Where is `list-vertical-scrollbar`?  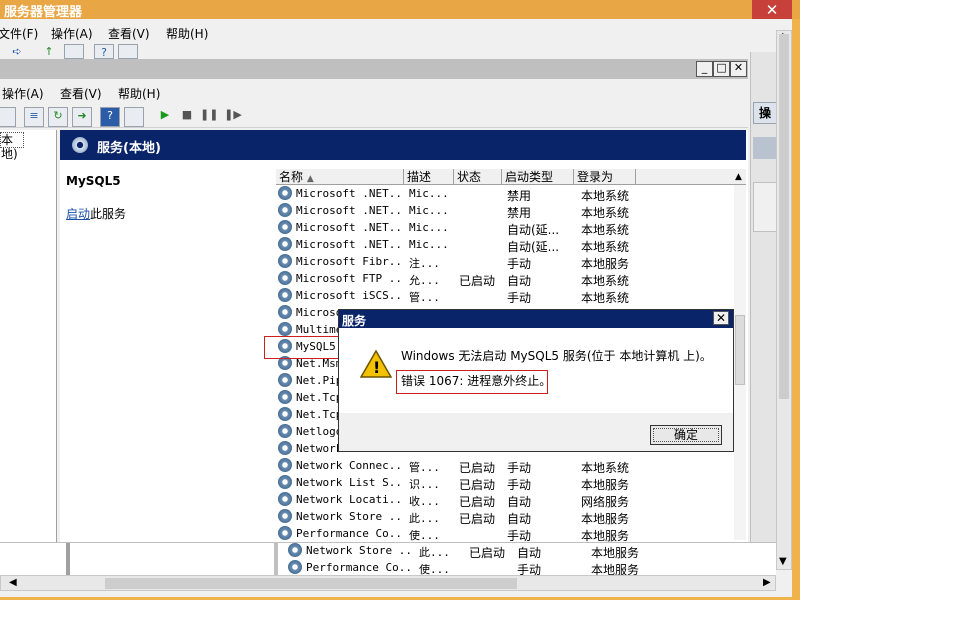
list-vertical-scrollbar is located at coordinates (740, 362).